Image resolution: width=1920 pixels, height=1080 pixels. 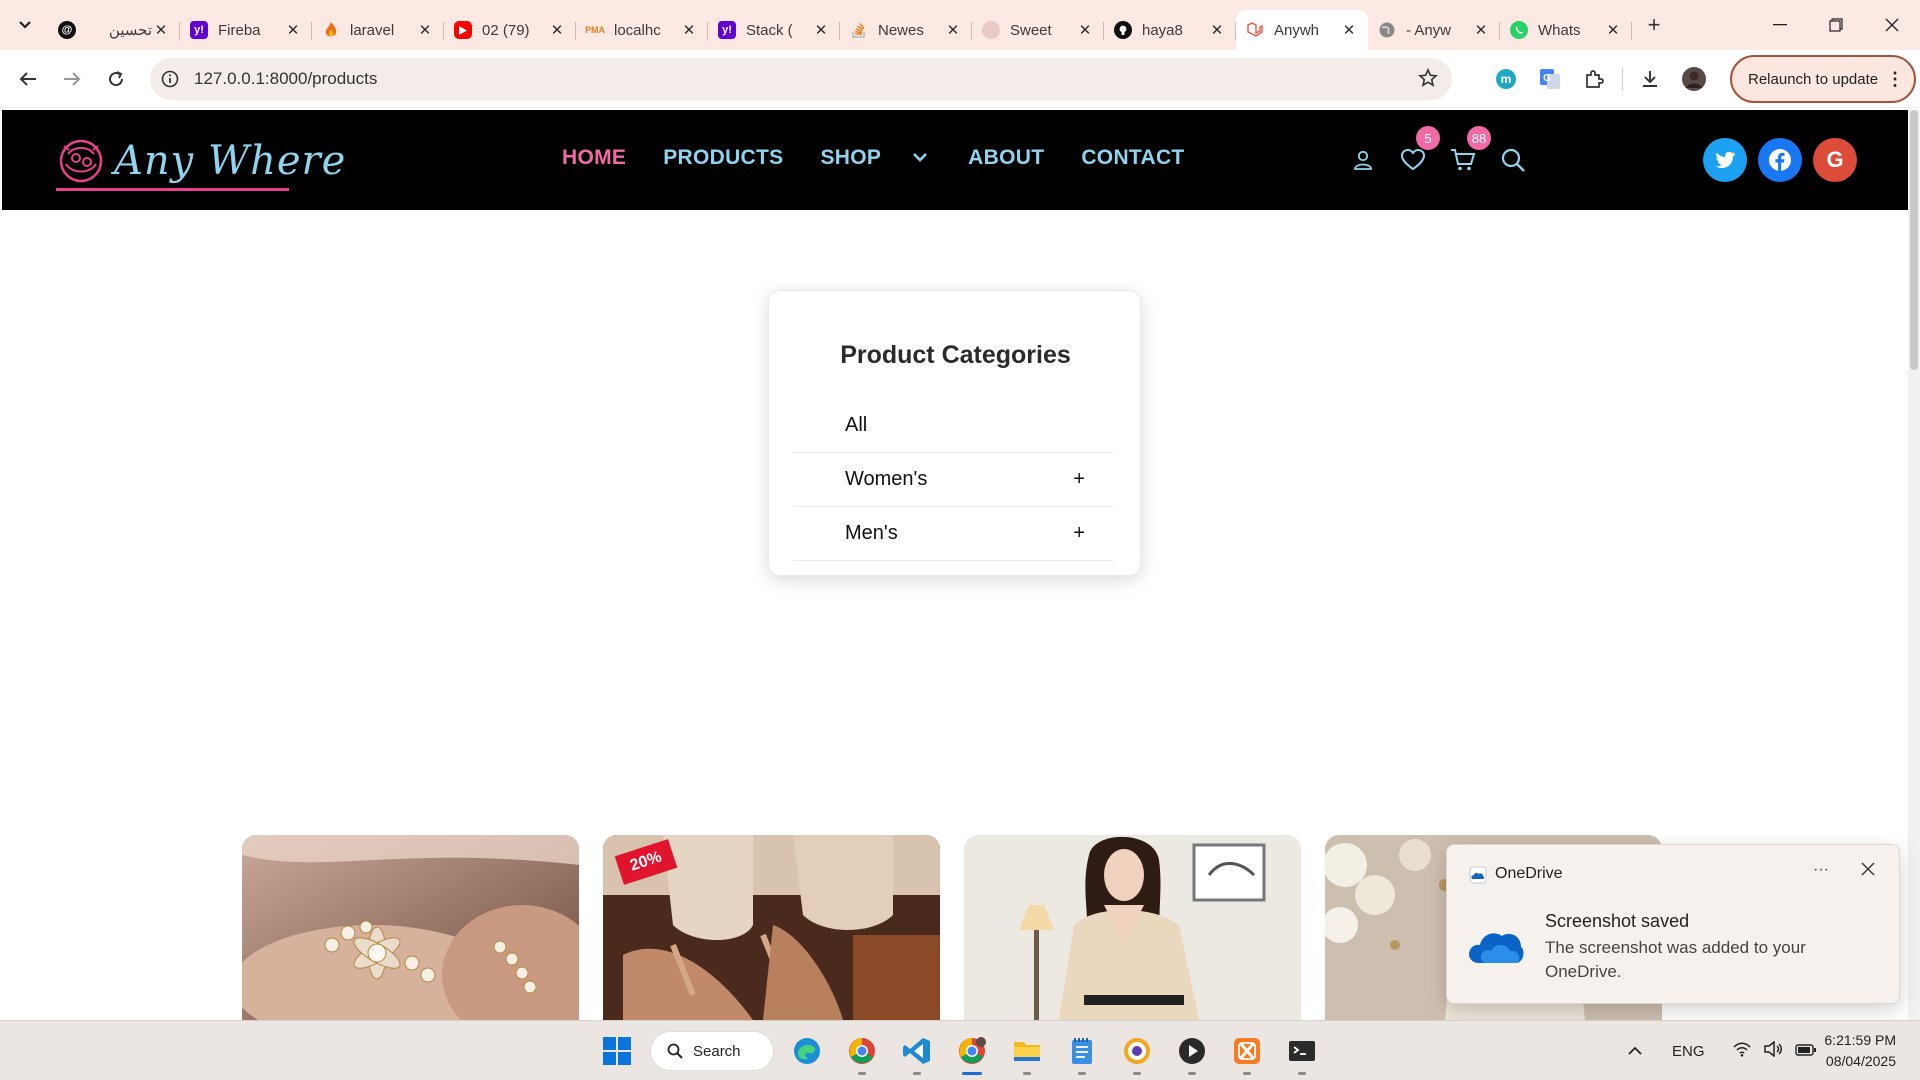 I want to click on browser-tab: - Anyw ✕, so click(x=1434, y=30).